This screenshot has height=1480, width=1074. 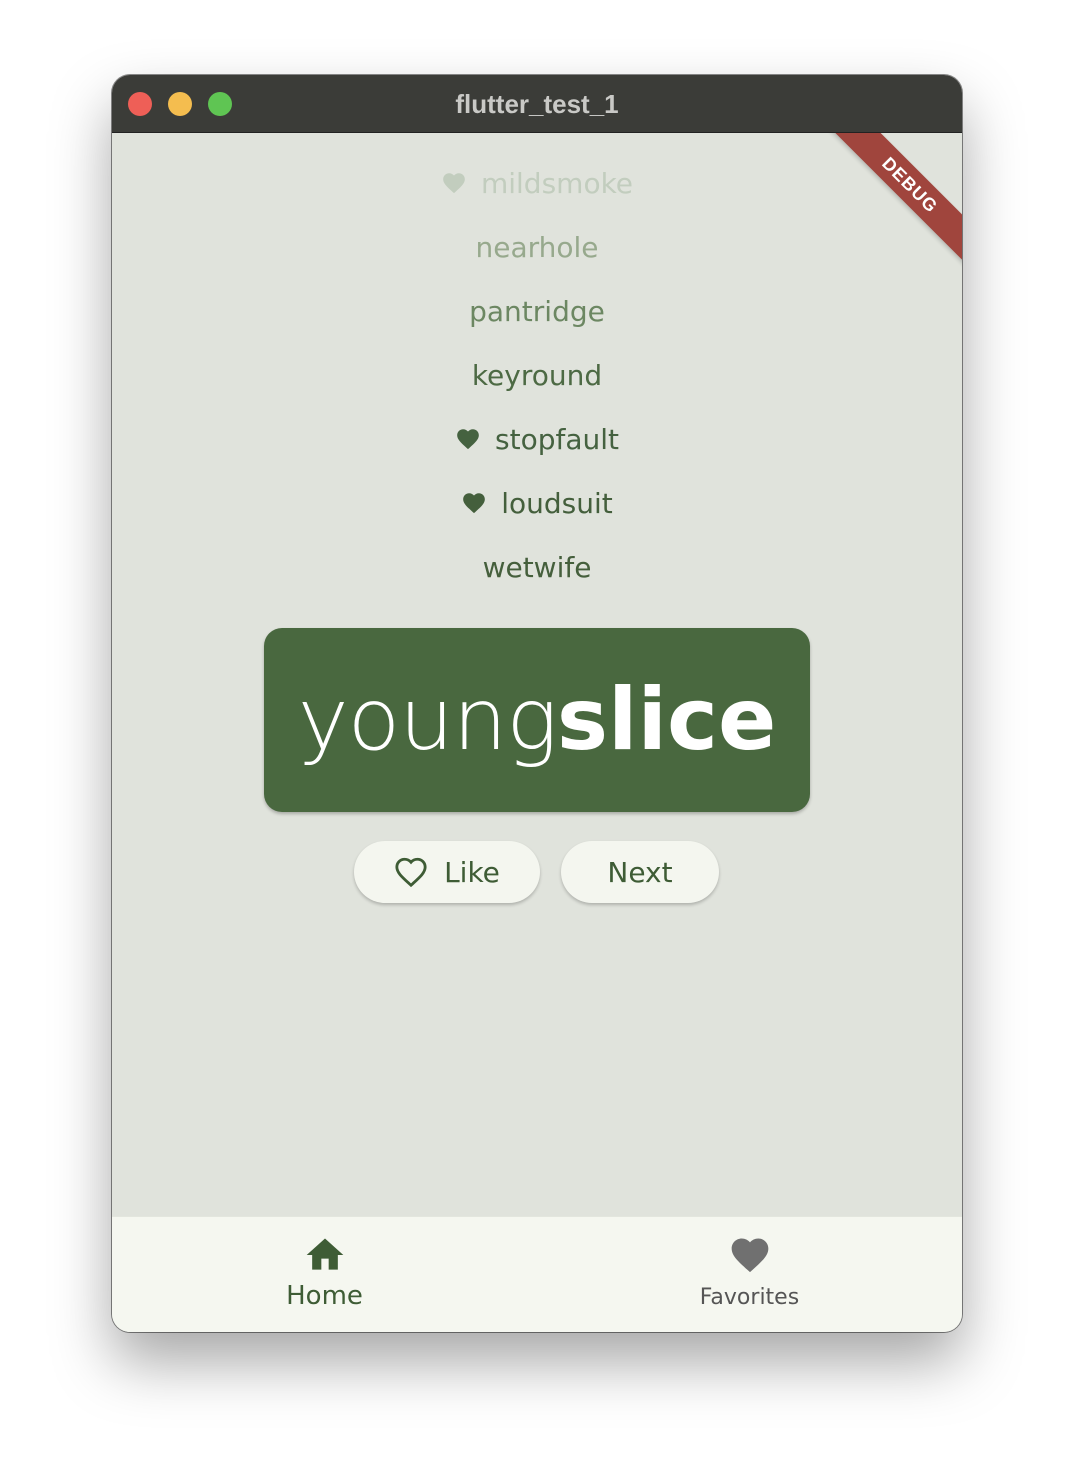 I want to click on history-item: loudsuit, so click(x=537, y=503).